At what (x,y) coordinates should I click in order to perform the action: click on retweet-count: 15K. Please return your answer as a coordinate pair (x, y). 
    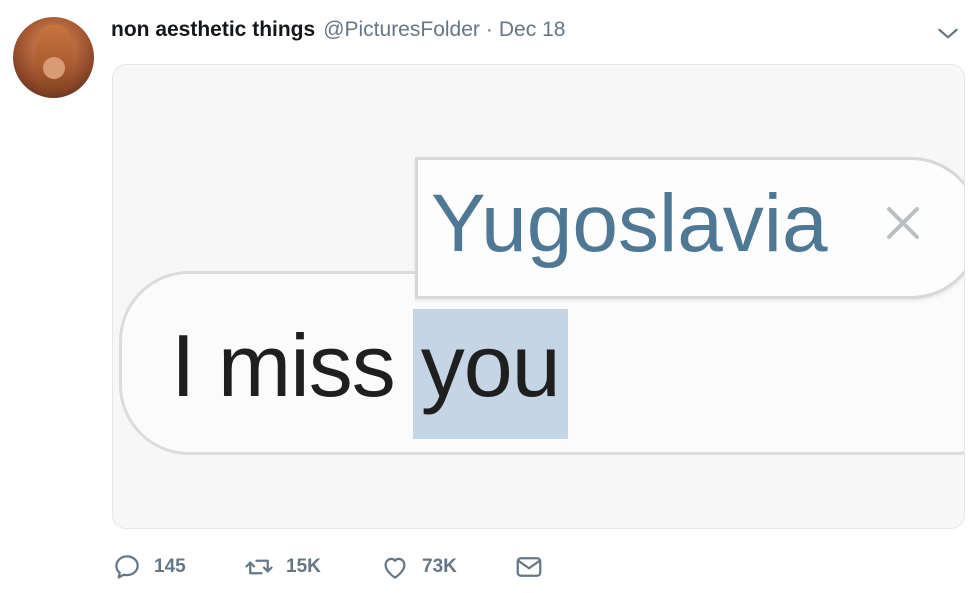
    Looking at the image, I should click on (303, 566).